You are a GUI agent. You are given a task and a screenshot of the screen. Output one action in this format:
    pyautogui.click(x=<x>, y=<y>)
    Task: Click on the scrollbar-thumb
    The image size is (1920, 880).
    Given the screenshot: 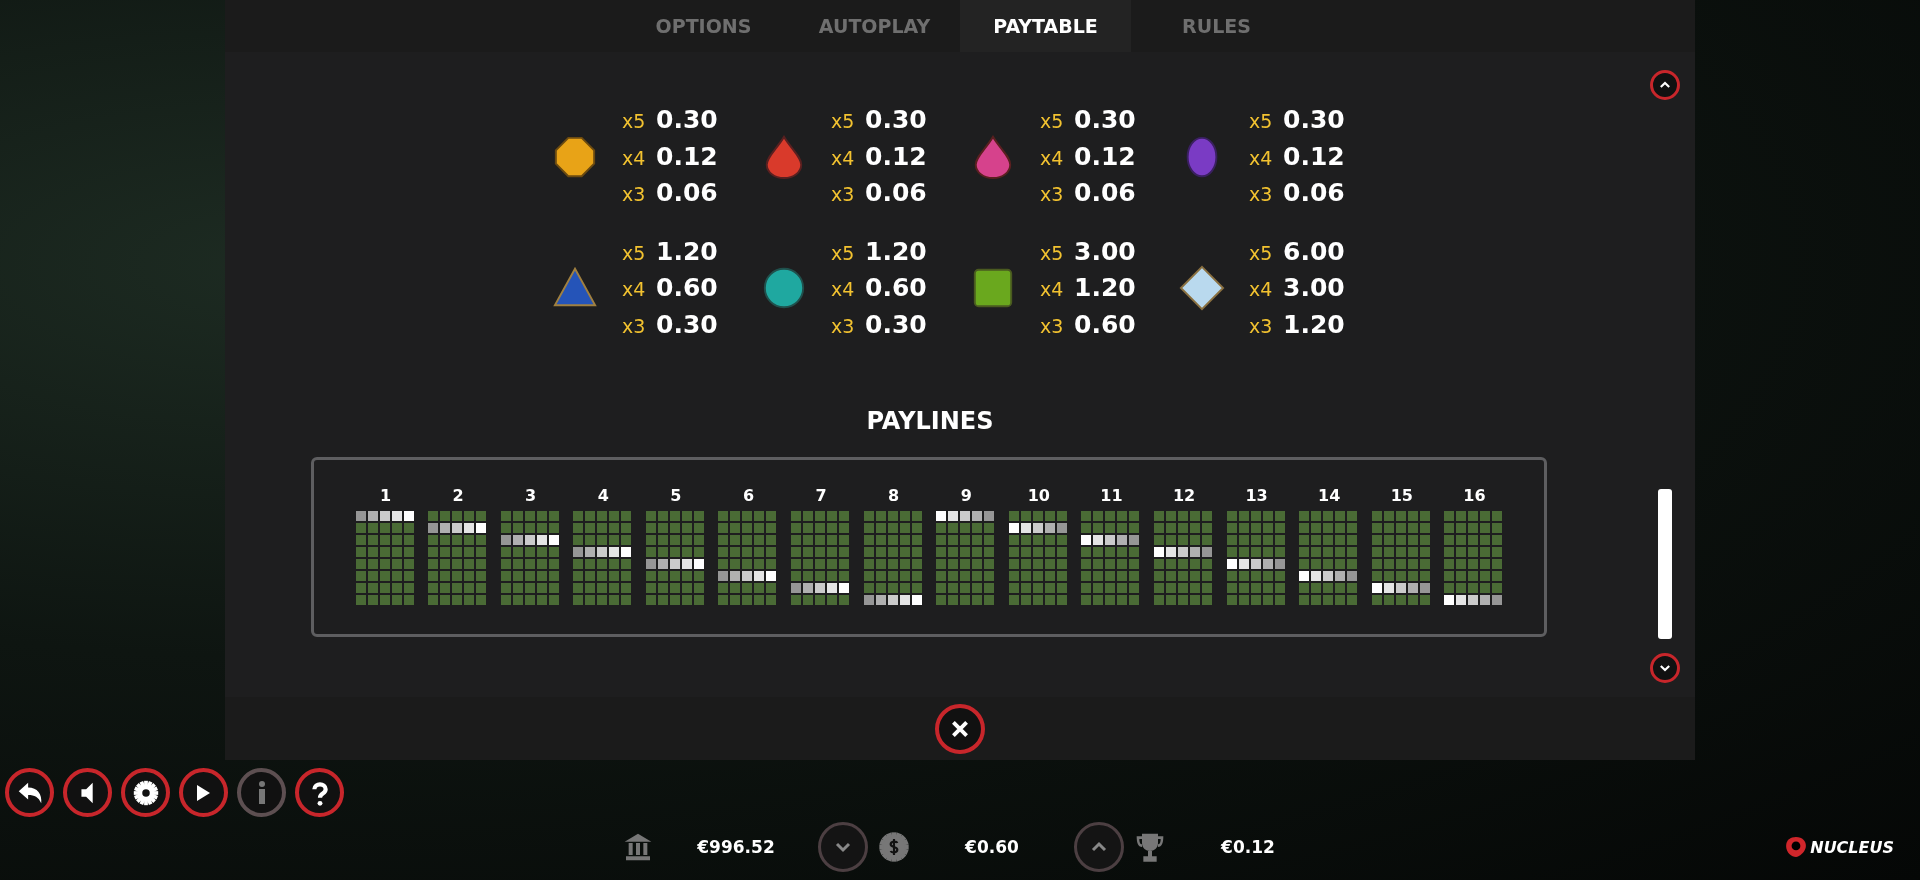 What is the action you would take?
    pyautogui.click(x=1665, y=564)
    